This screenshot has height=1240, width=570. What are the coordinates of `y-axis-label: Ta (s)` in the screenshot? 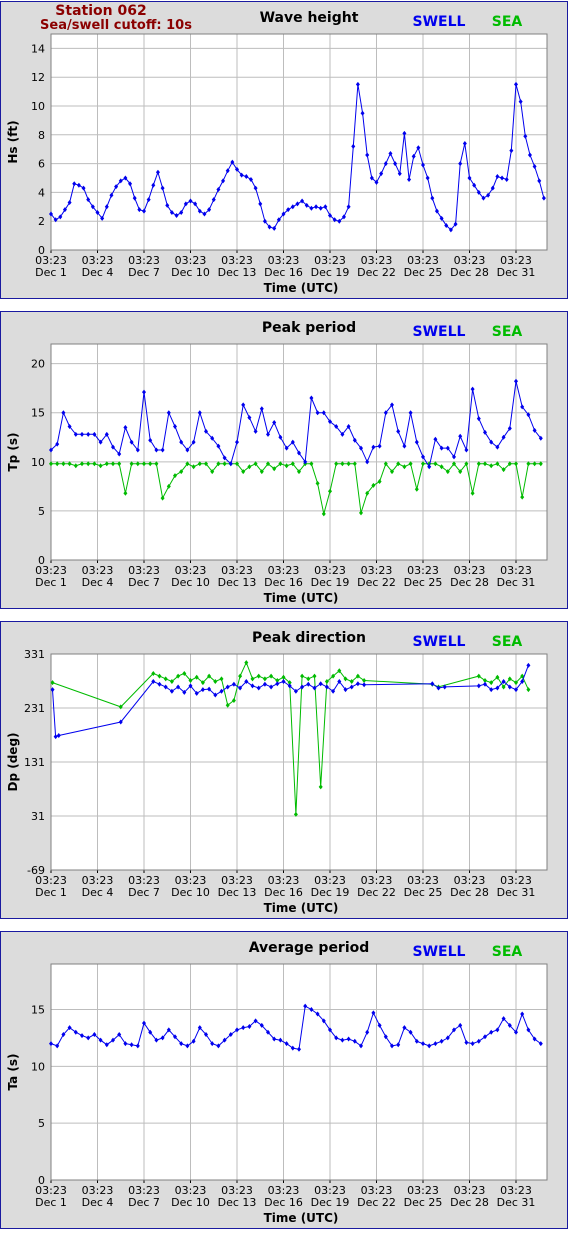 It's located at (13, 1071).